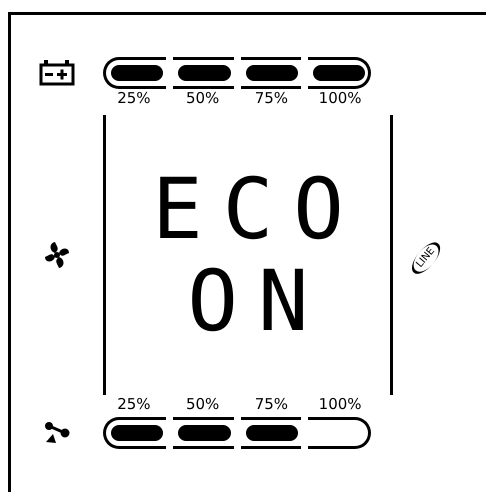 This screenshot has height=492, width=486. Describe the element at coordinates (258, 301) in the screenshot. I see `display-text: ON` at that location.